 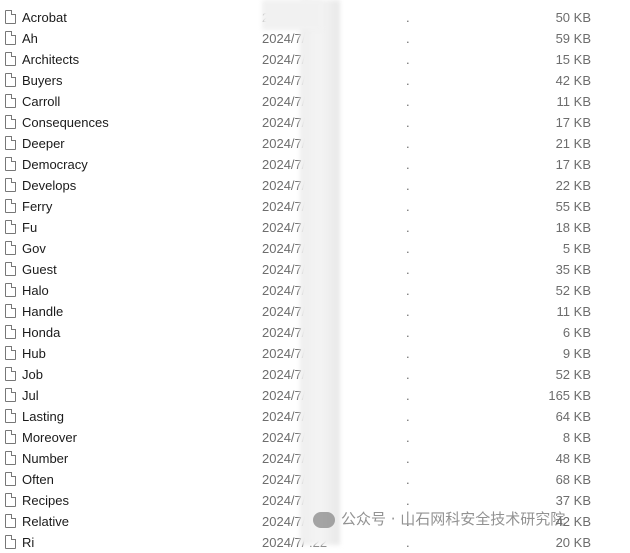 What do you see at coordinates (573, 416) in the screenshot?
I see `file-size: 64 KB` at bounding box center [573, 416].